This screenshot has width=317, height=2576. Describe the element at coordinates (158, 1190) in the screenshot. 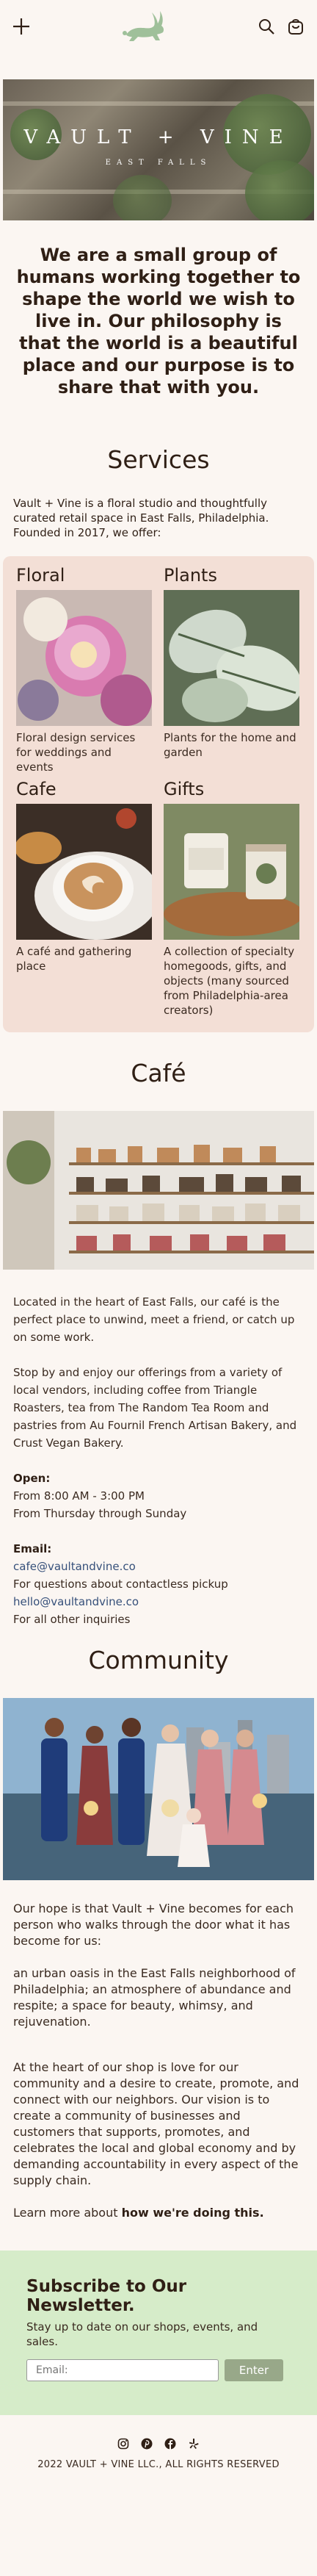

I see `cafe-shelves-image` at that location.